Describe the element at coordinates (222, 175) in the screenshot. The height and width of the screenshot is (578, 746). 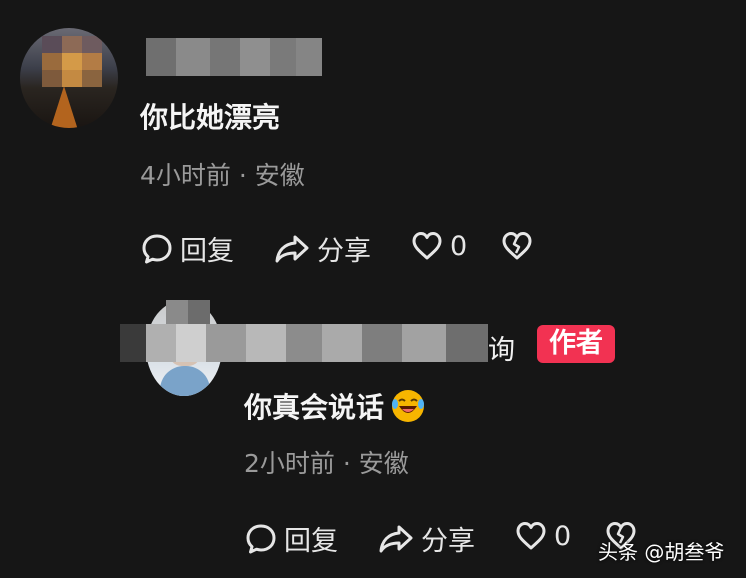
I see `comment-meta: 4小时前 · 安徽` at that location.